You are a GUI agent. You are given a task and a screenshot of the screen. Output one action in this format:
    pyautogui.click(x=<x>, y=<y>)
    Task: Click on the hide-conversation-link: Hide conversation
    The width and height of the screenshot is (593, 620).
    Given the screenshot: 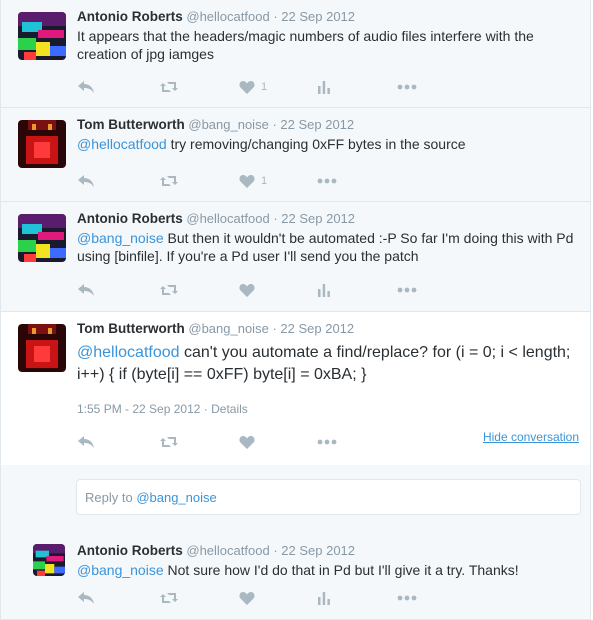 What is the action you would take?
    pyautogui.click(x=531, y=437)
    